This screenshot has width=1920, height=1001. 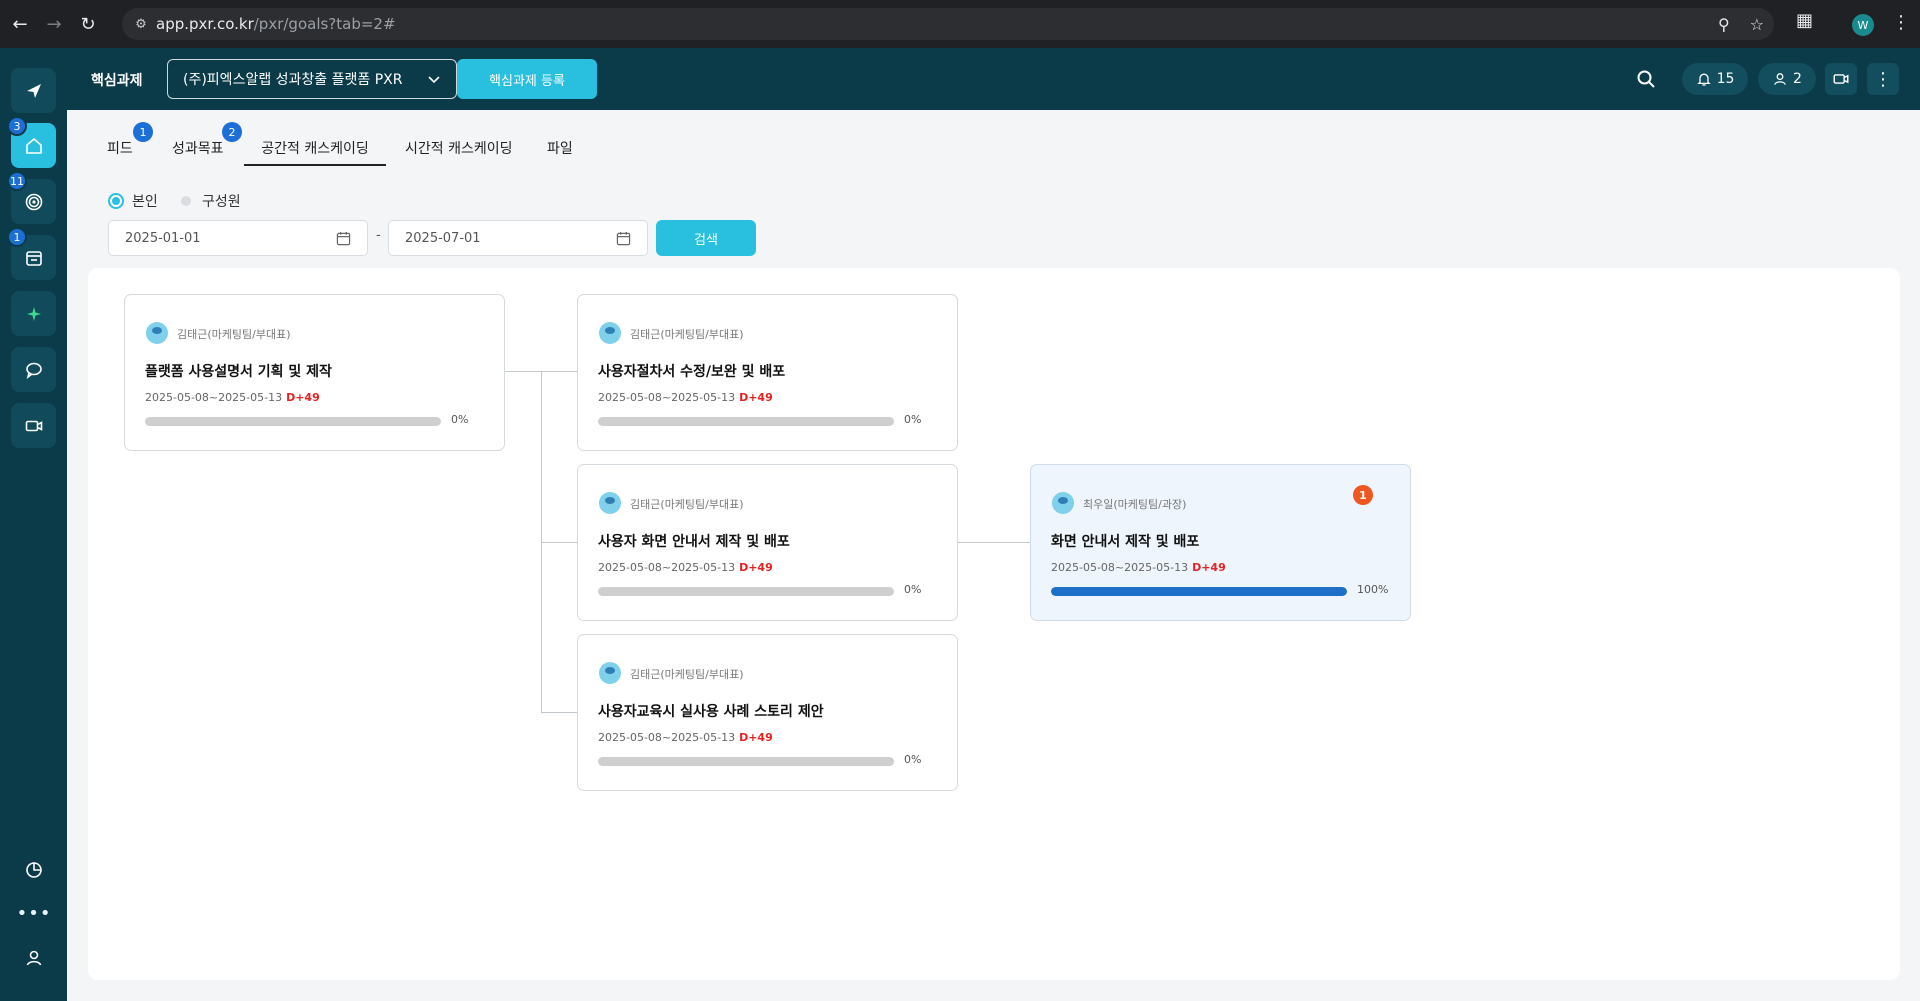 What do you see at coordinates (1863, 25) in the screenshot?
I see `profile-avatar: W` at bounding box center [1863, 25].